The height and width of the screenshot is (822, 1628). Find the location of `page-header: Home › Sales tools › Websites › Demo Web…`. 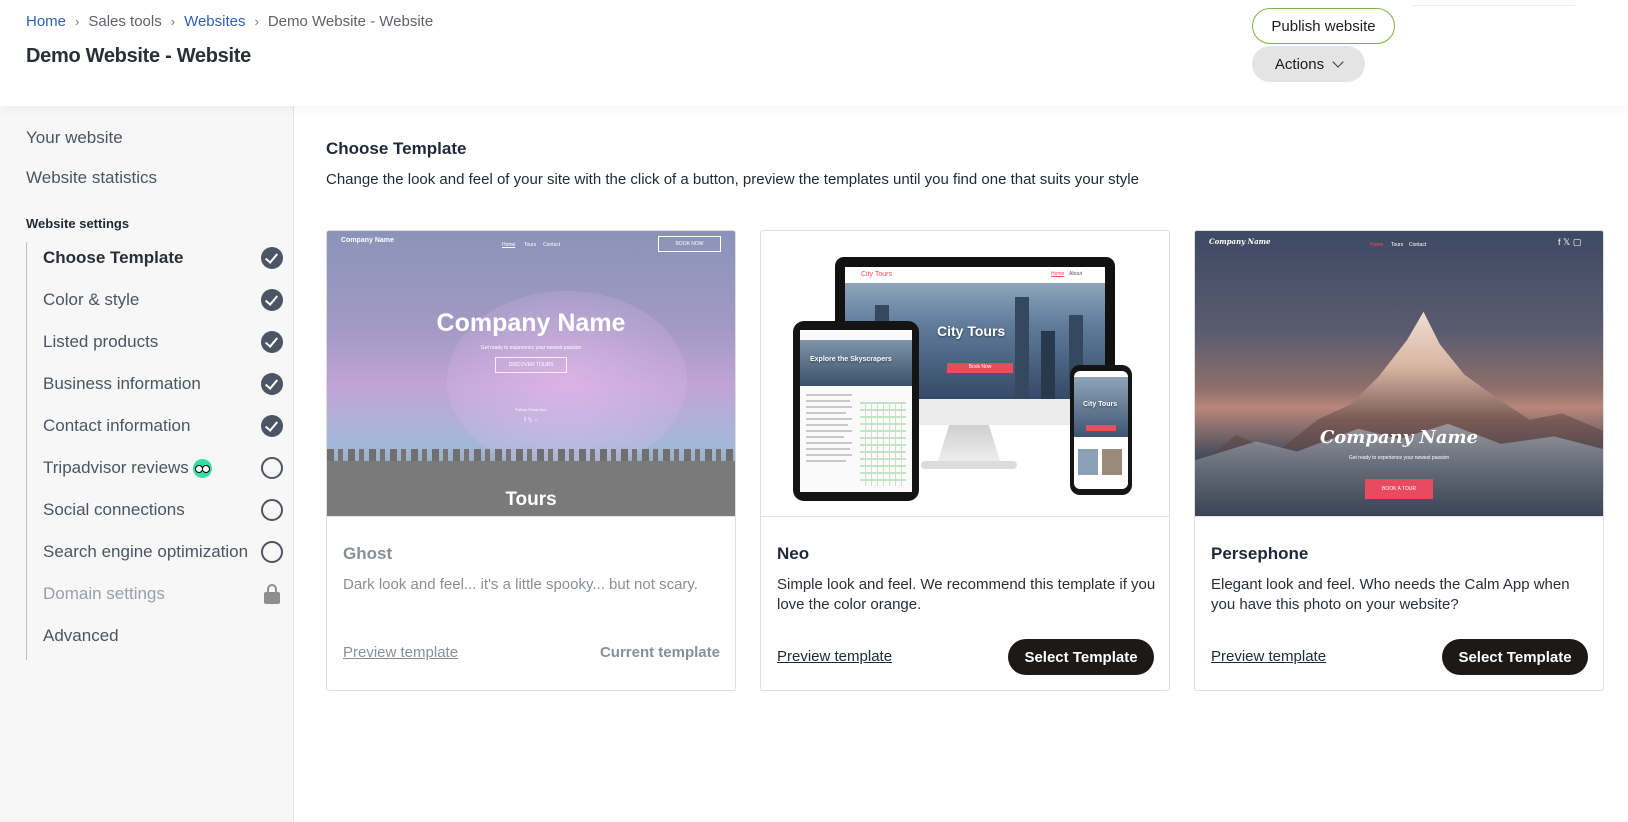

page-header: Home › Sales tools › Websites › Demo Web… is located at coordinates (814, 53).